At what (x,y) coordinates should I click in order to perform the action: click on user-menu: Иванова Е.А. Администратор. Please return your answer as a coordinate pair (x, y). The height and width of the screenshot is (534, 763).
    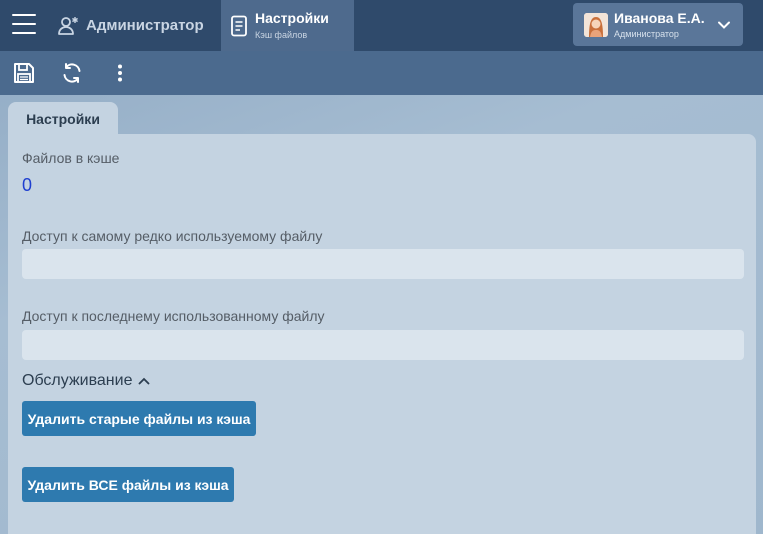
    Looking at the image, I should click on (658, 24).